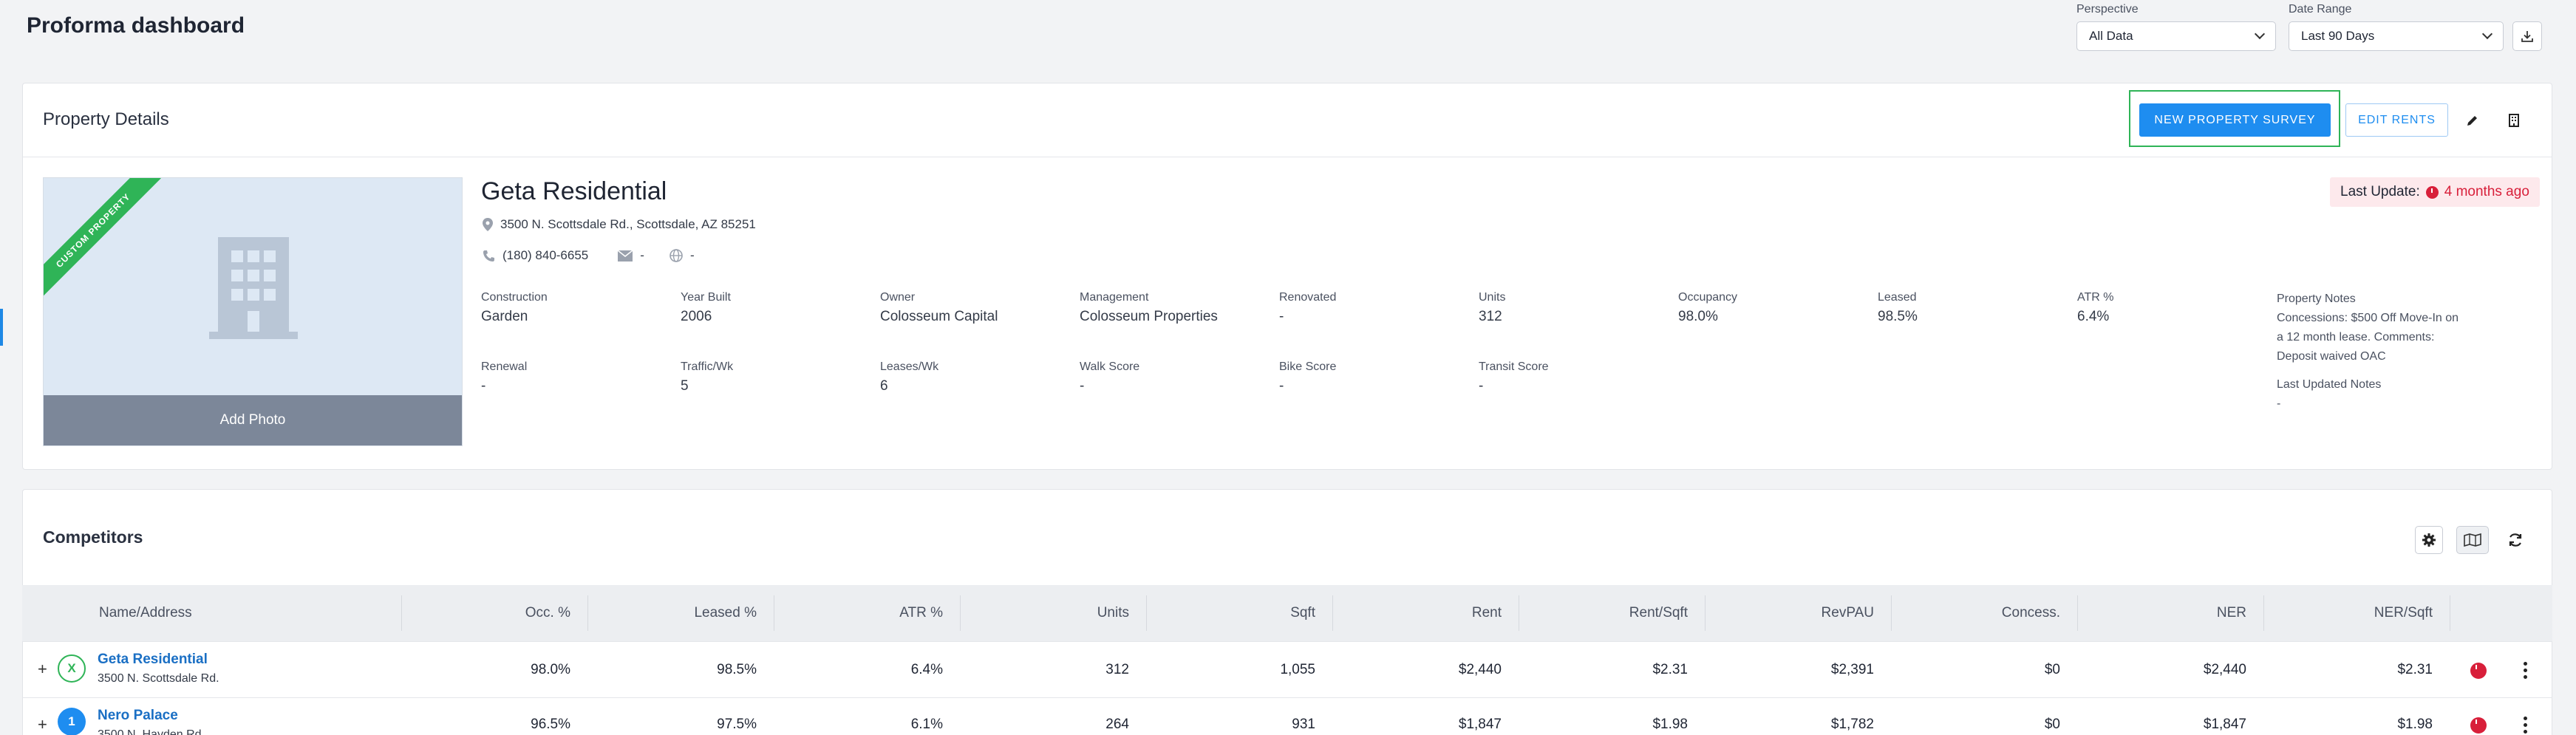  I want to click on field-label: Year Built, so click(706, 297).